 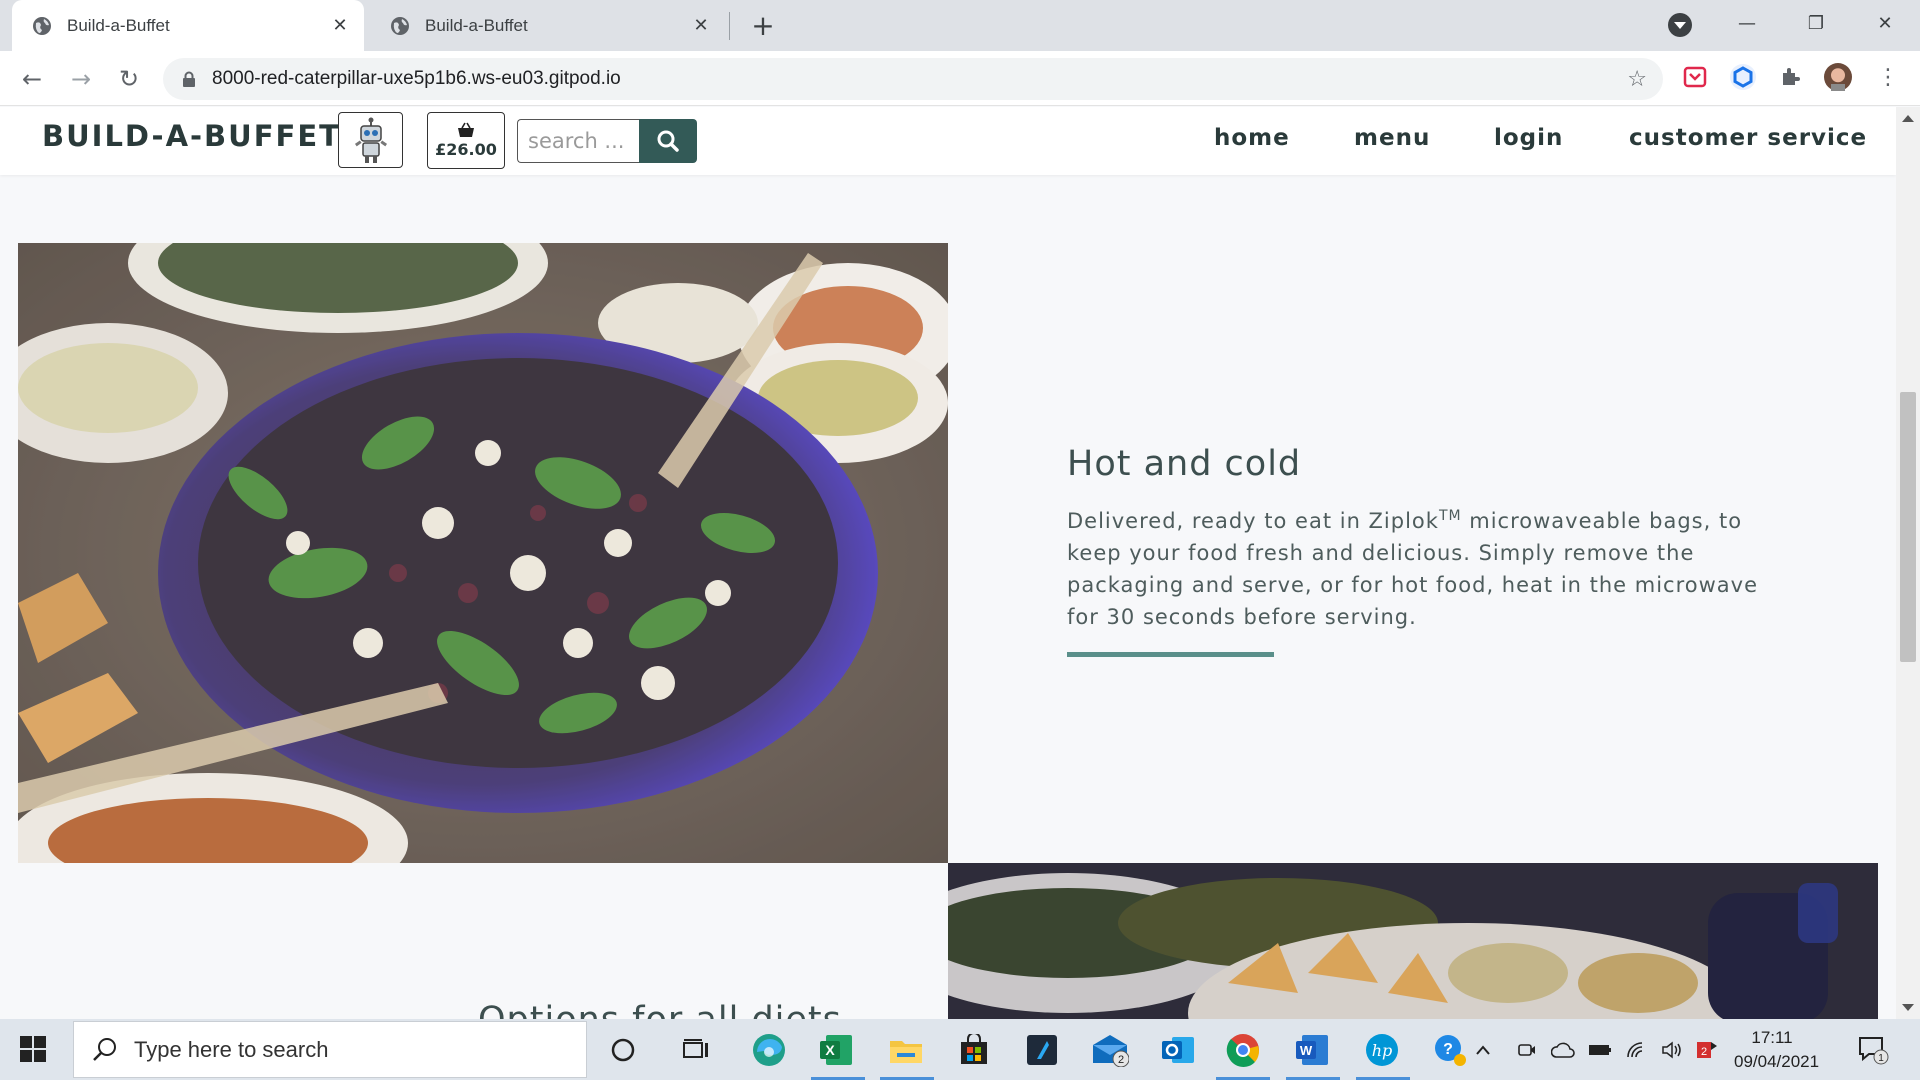 I want to click on meet-now-icon, so click(x=1527, y=1050).